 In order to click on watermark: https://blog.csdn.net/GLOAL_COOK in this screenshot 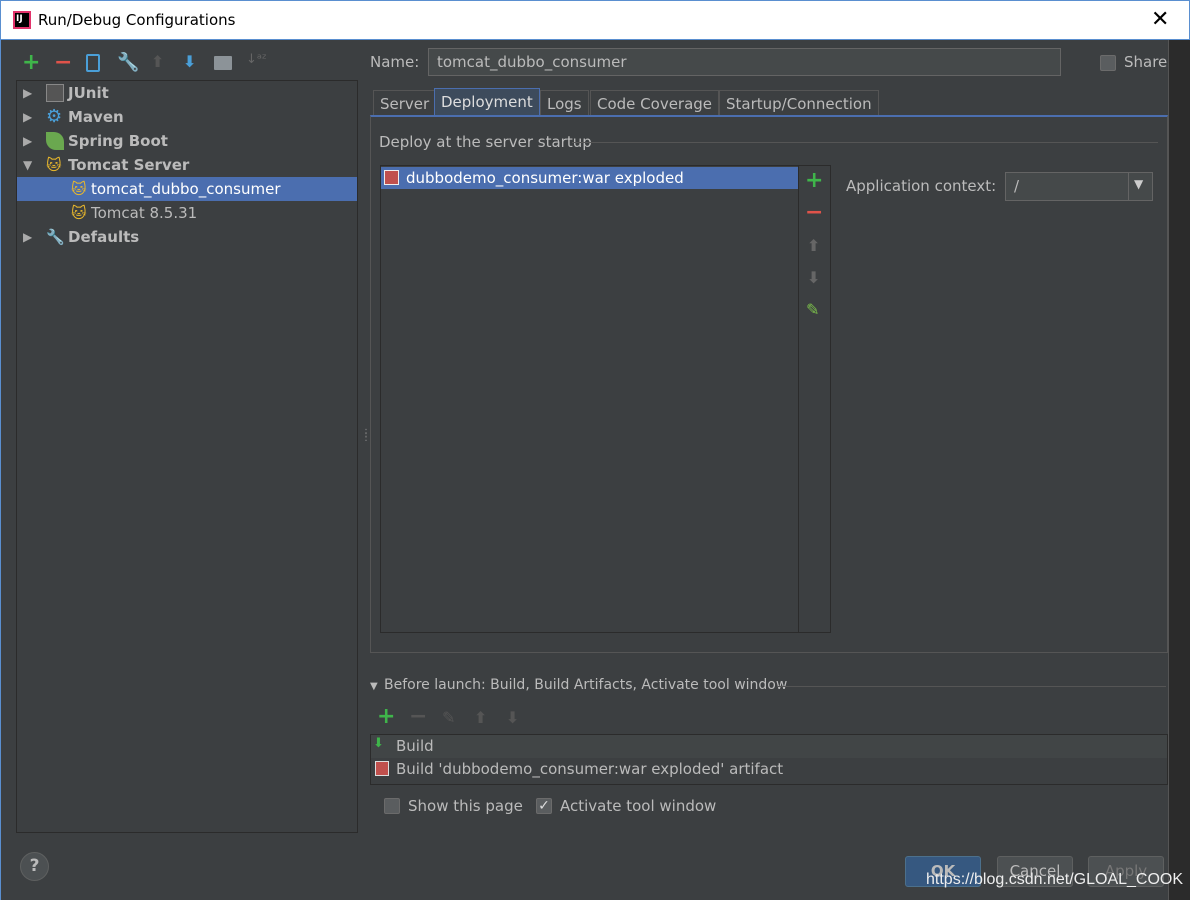, I will do `click(1055, 879)`.